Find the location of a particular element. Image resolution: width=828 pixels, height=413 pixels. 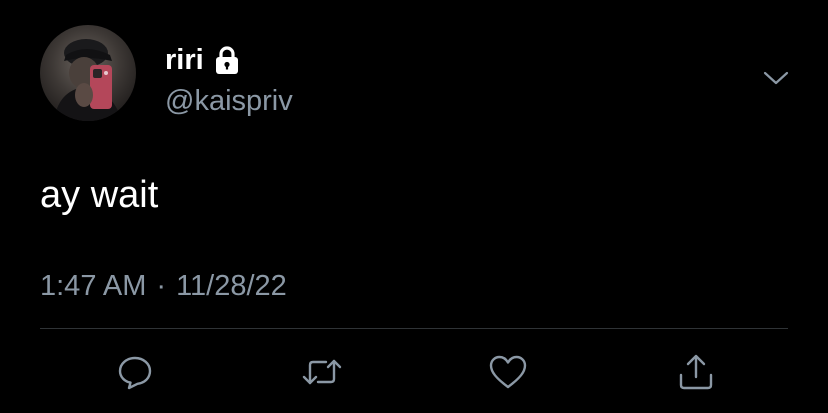

avatar-image is located at coordinates (88, 80).